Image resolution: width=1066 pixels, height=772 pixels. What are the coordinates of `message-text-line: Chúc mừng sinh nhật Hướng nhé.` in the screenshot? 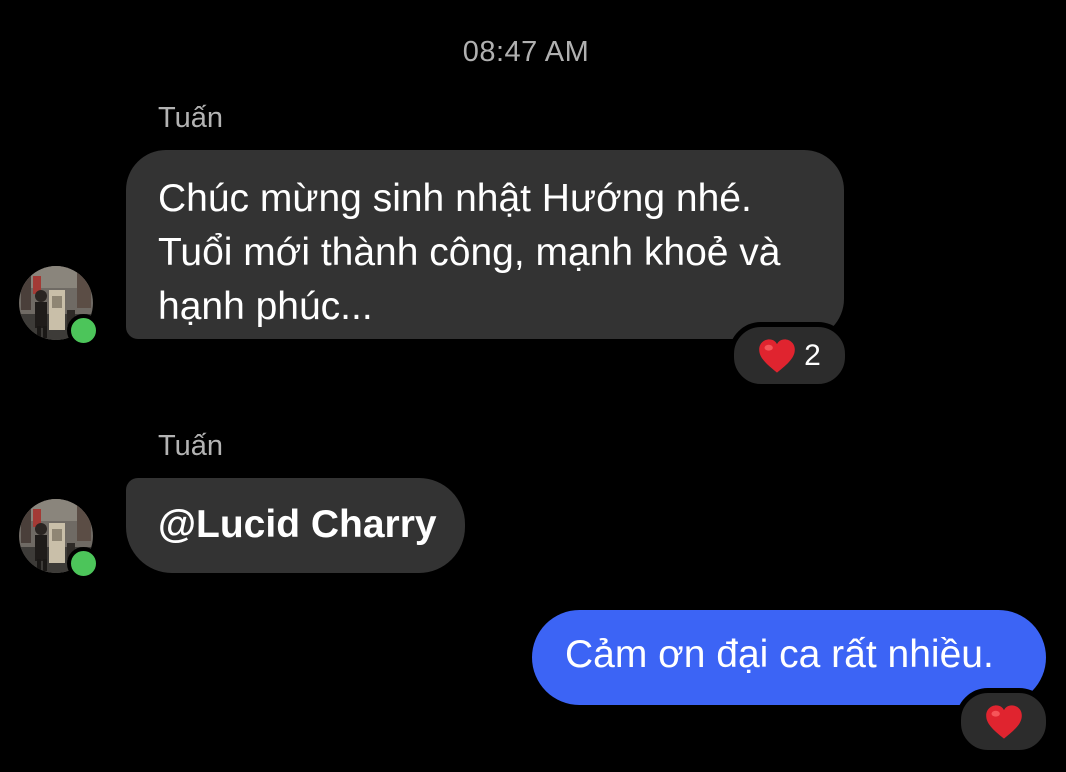 It's located at (455, 198).